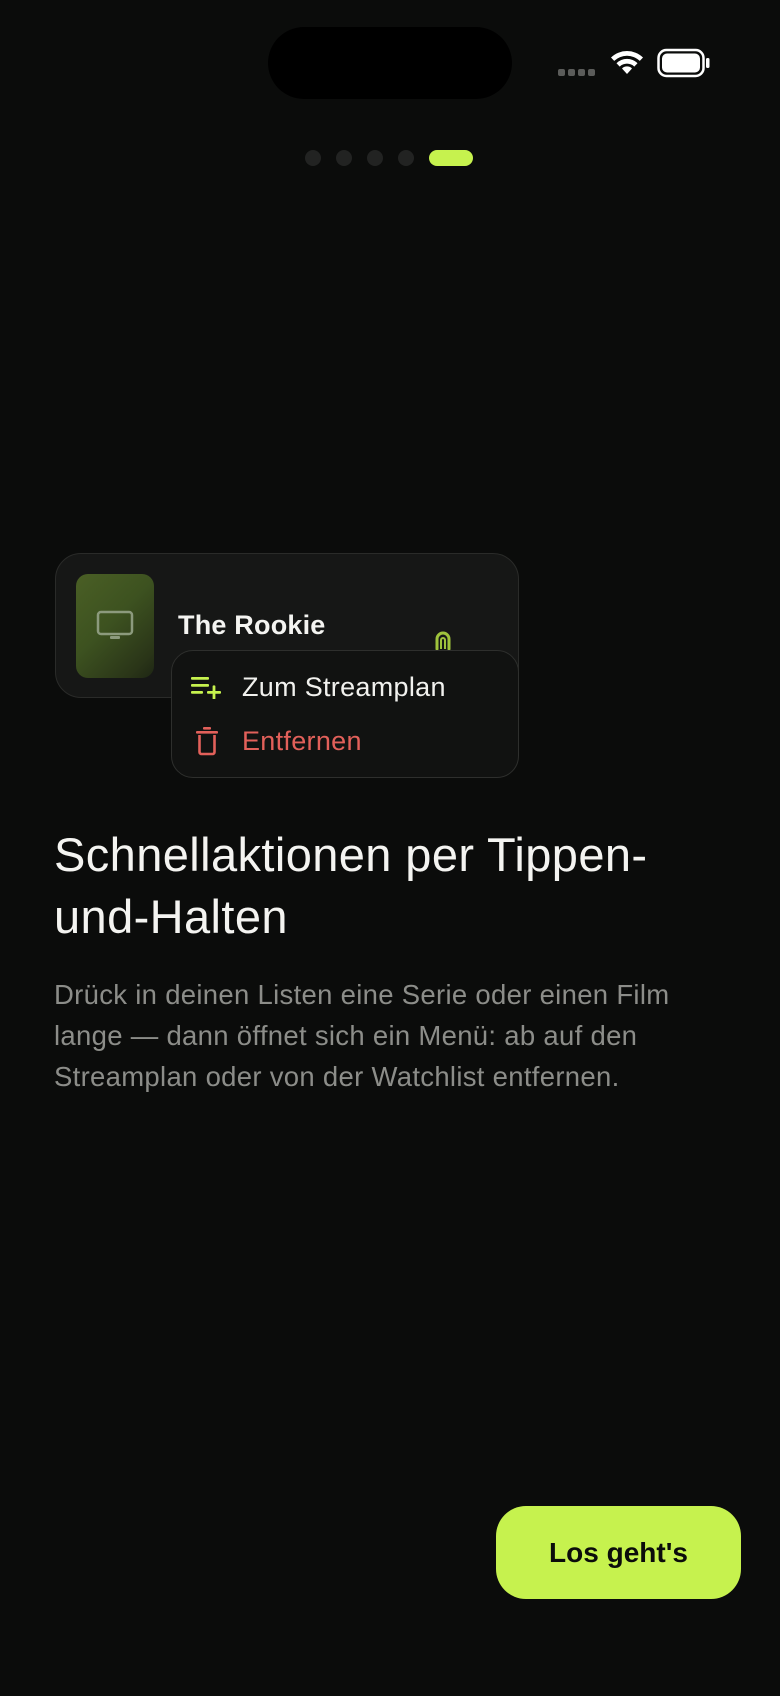  Describe the element at coordinates (207, 741) in the screenshot. I see `trash-icon` at that location.